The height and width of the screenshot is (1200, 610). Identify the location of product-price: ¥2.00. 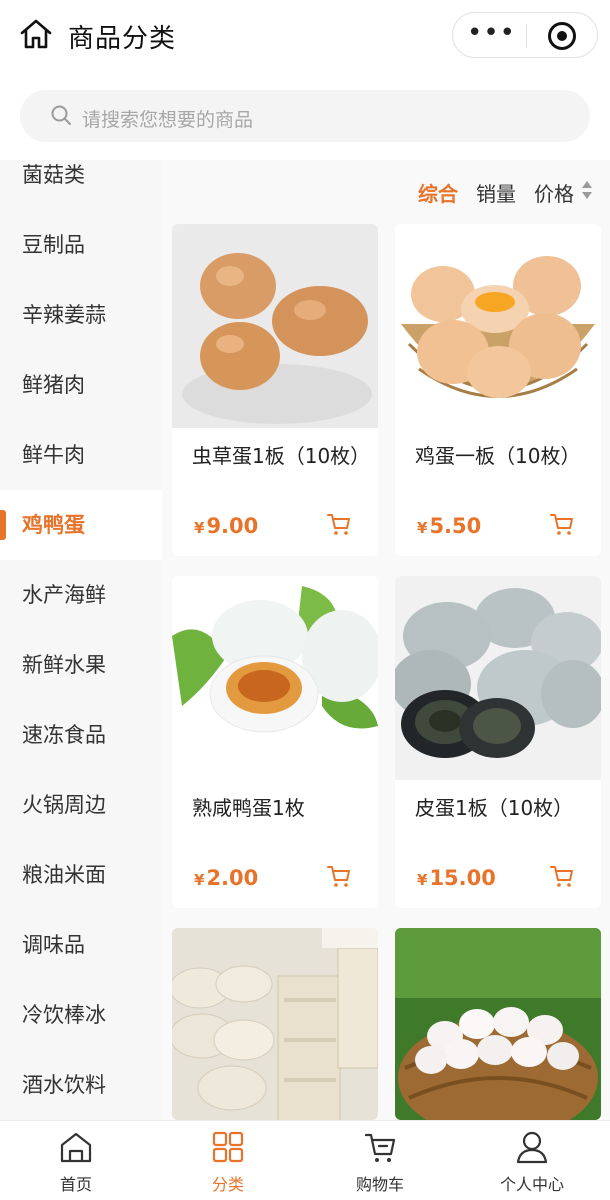
(226, 878).